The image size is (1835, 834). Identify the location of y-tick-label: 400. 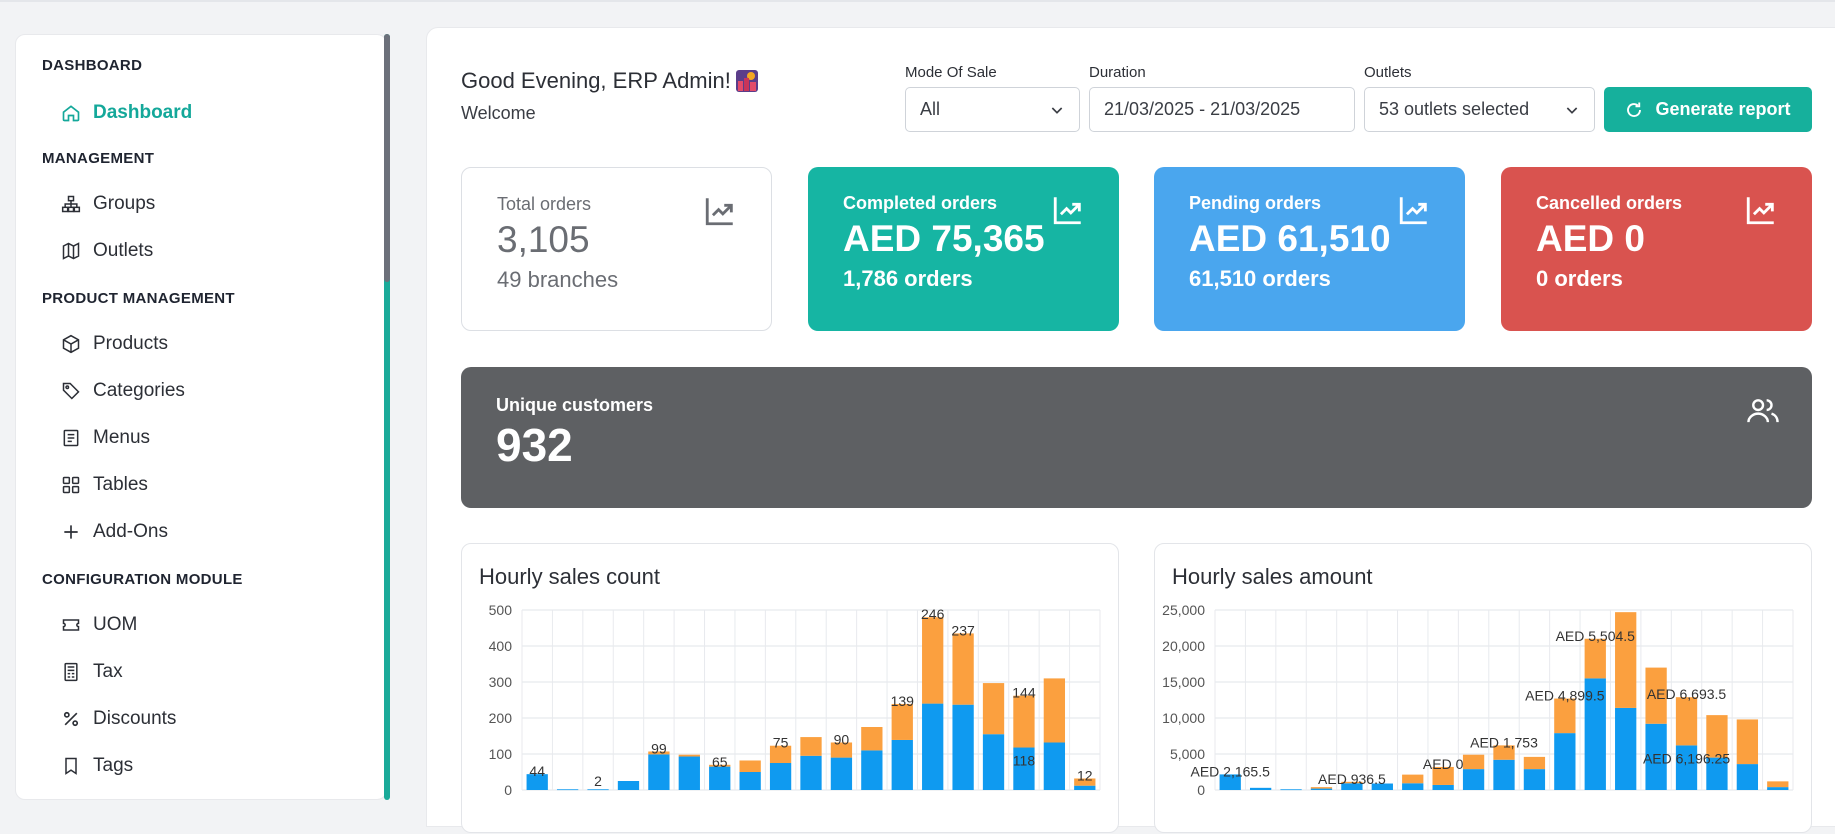
(501, 646).